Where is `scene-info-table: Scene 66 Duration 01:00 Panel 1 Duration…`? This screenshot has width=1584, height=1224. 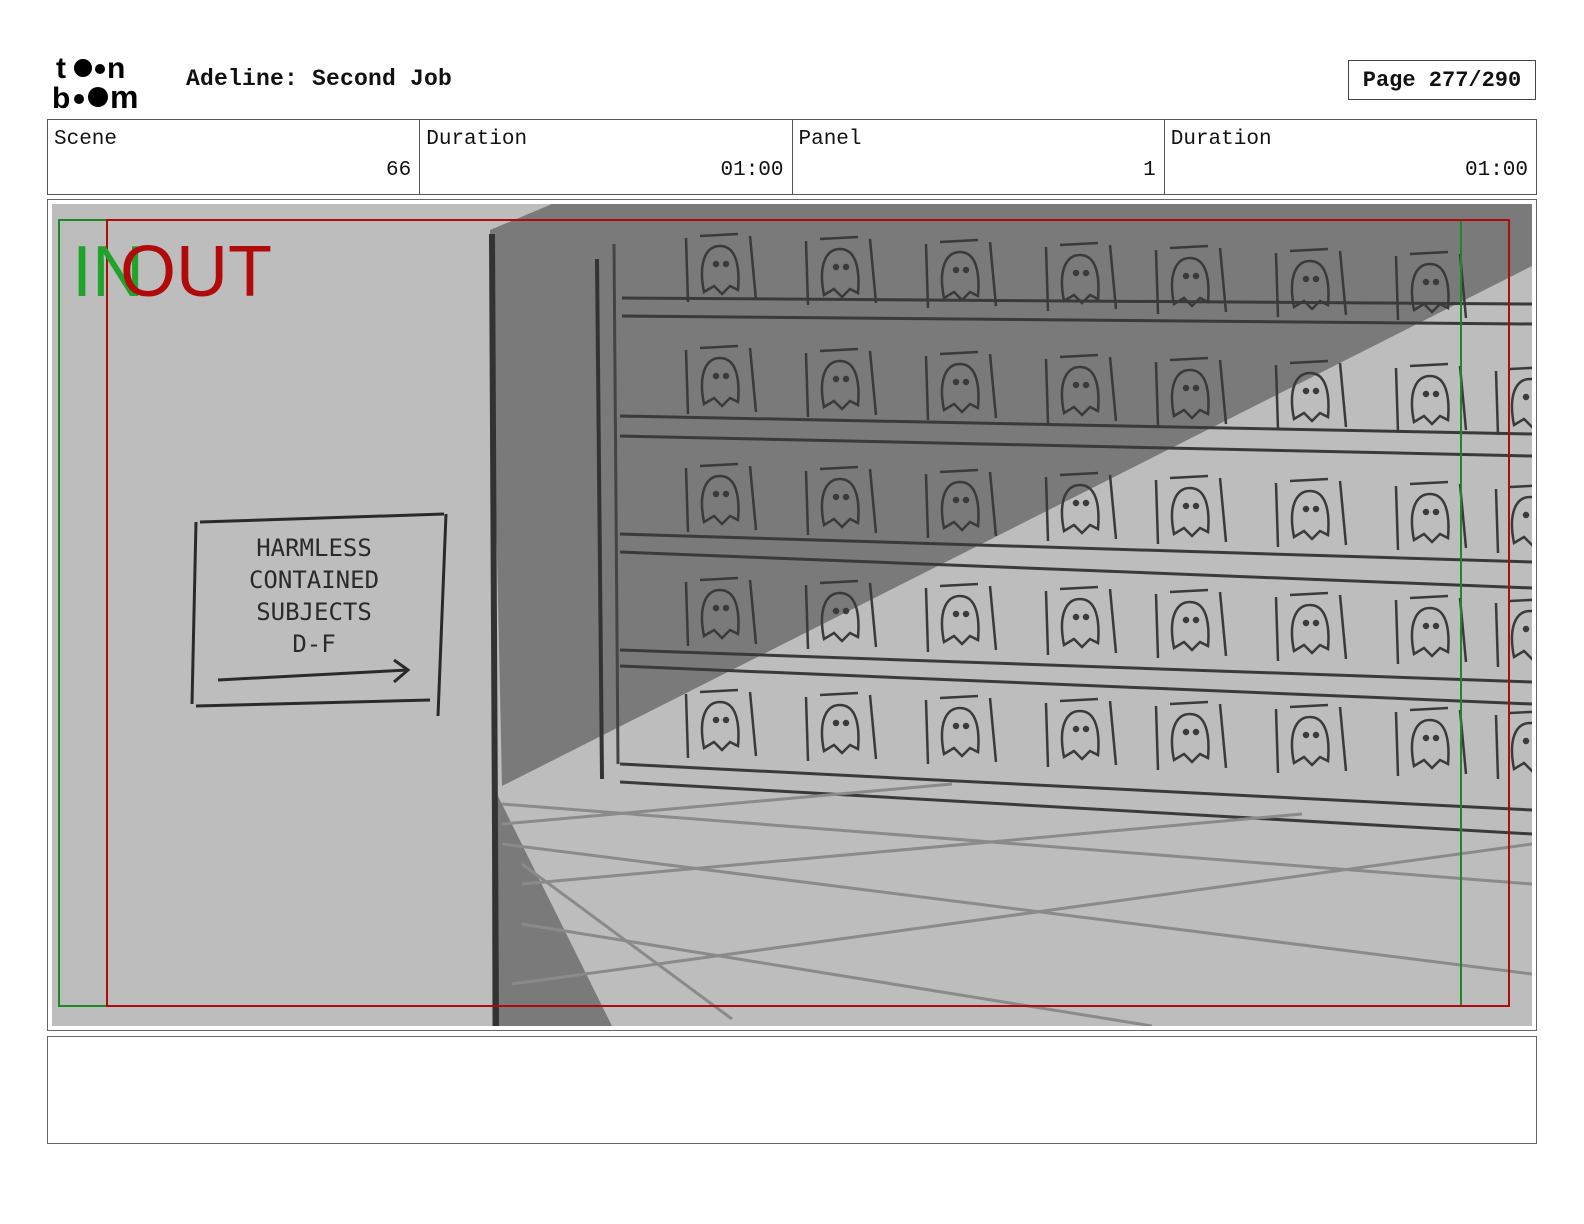 scene-info-table: Scene 66 Duration 01:00 Panel 1 Duration… is located at coordinates (792, 157).